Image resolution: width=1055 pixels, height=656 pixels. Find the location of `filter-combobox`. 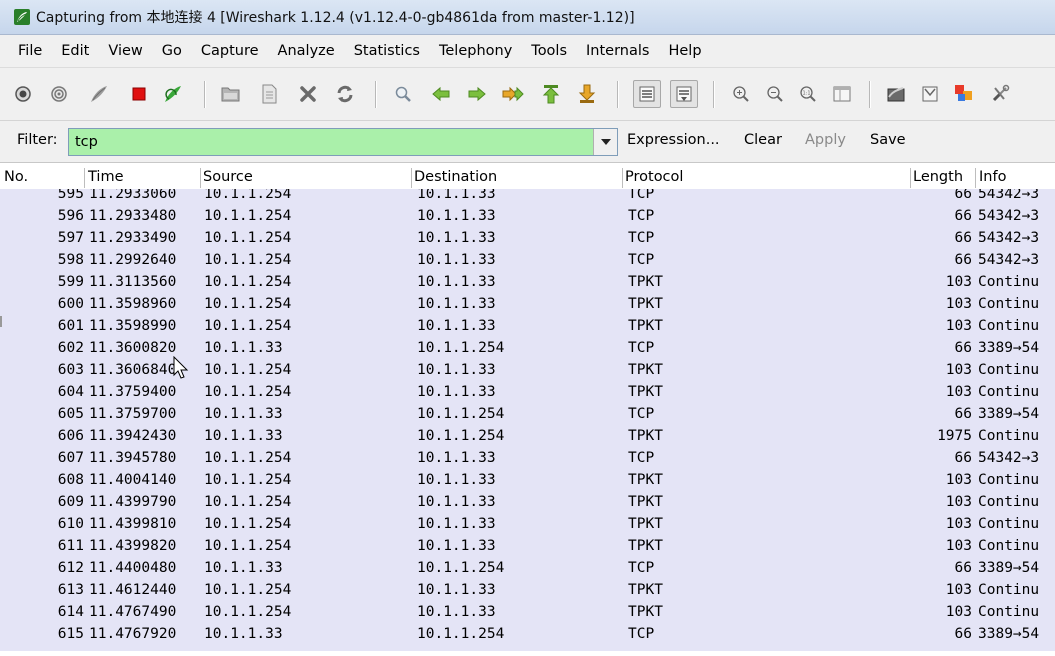

filter-combobox is located at coordinates (343, 142).